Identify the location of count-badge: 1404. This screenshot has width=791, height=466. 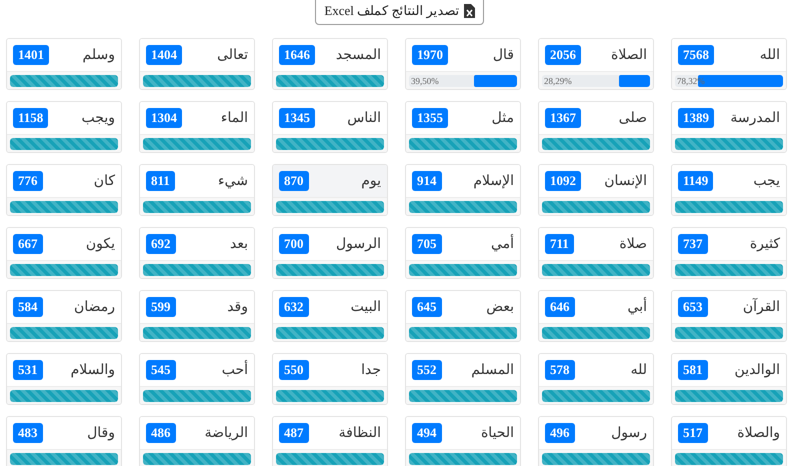
(164, 55).